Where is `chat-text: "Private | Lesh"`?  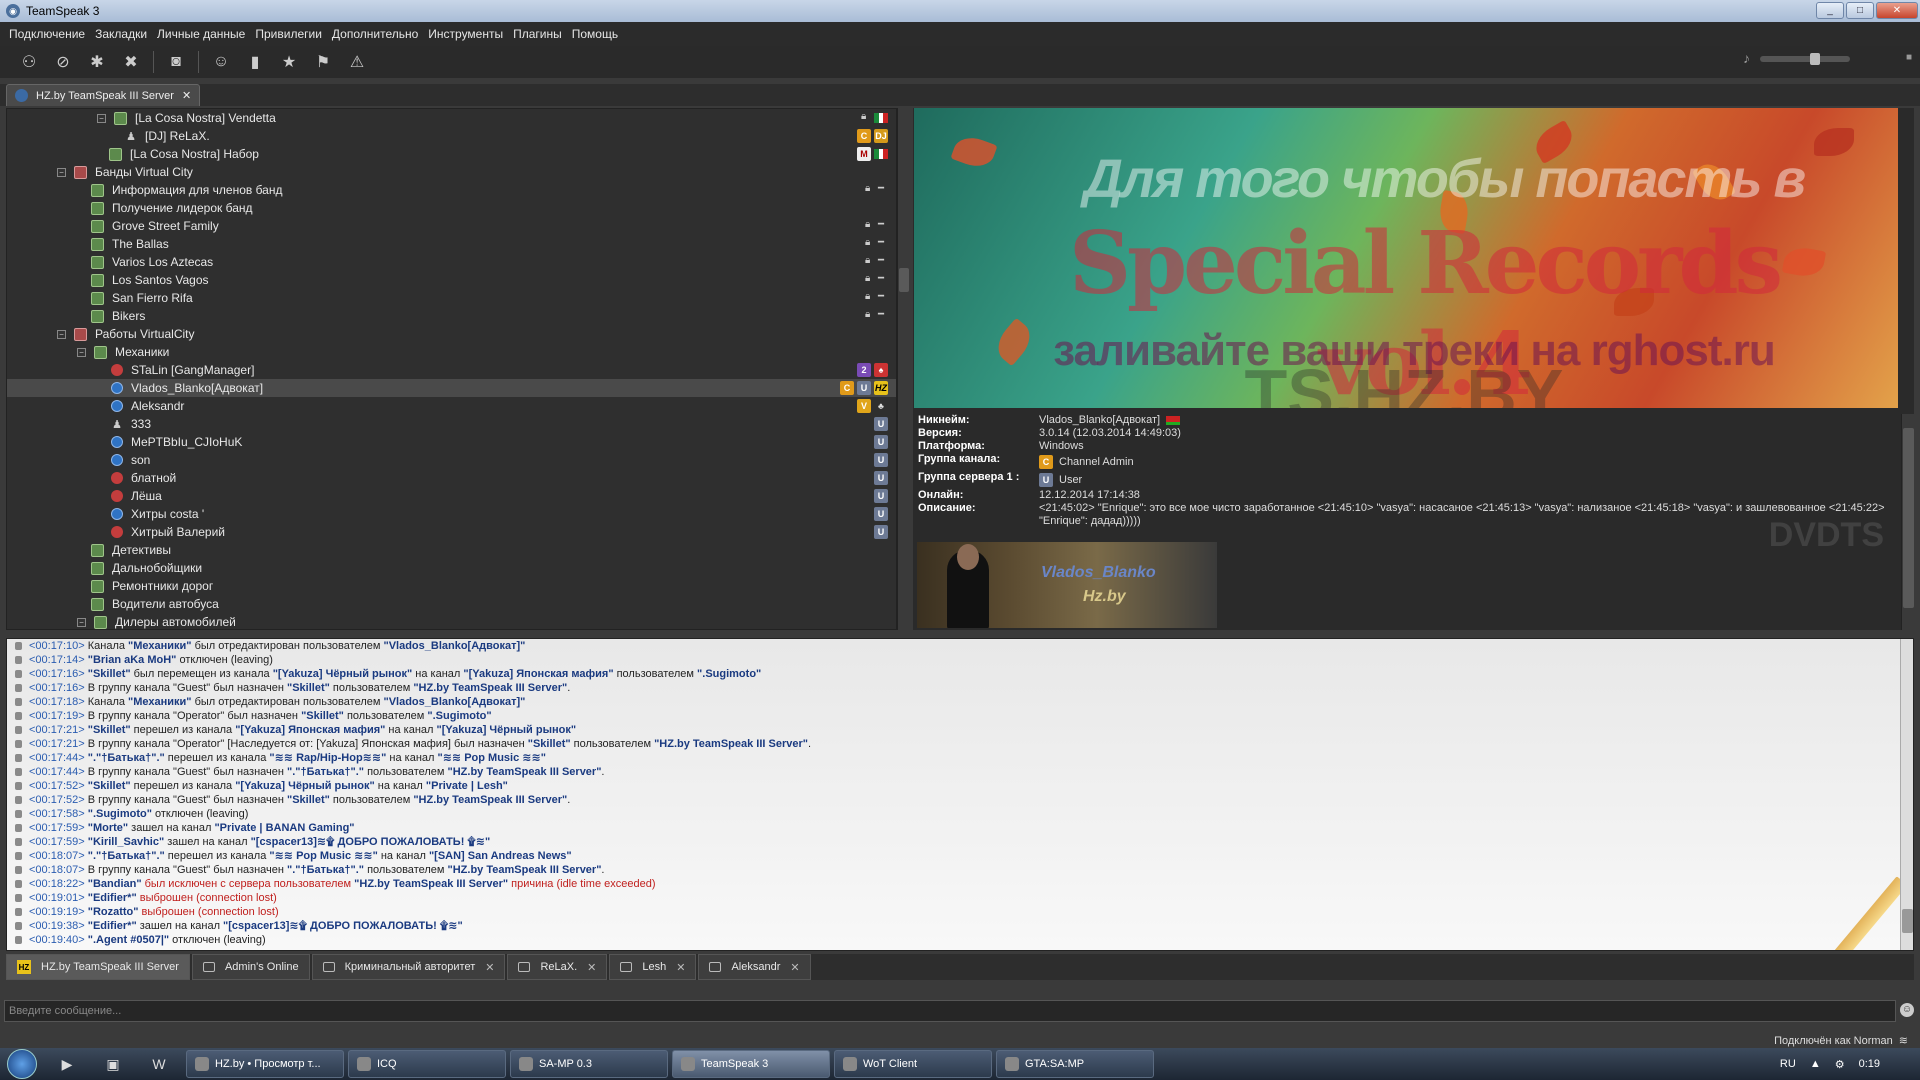 chat-text: "Private | Lesh" is located at coordinates (467, 786).